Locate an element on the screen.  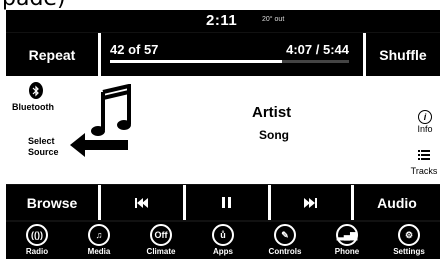
select-source-line-1: Select is located at coordinates (41, 141).